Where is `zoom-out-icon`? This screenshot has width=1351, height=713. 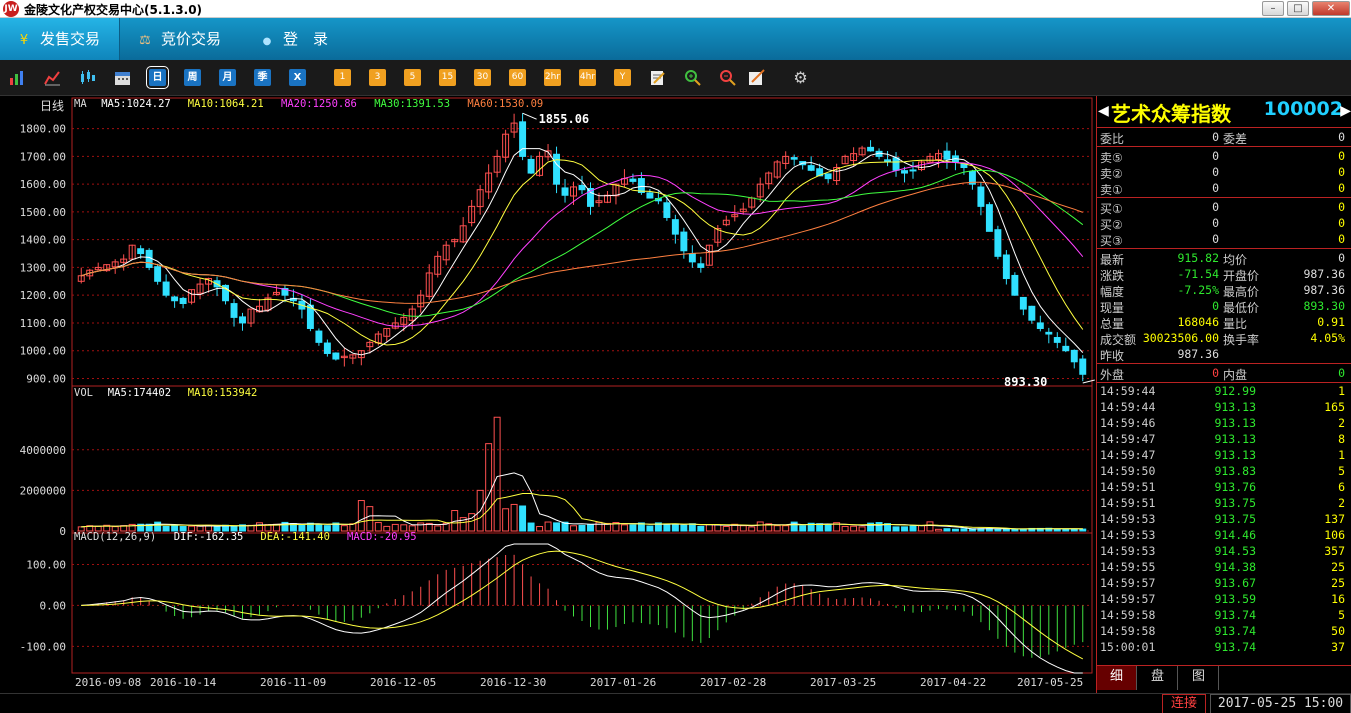 zoom-out-icon is located at coordinates (727, 77).